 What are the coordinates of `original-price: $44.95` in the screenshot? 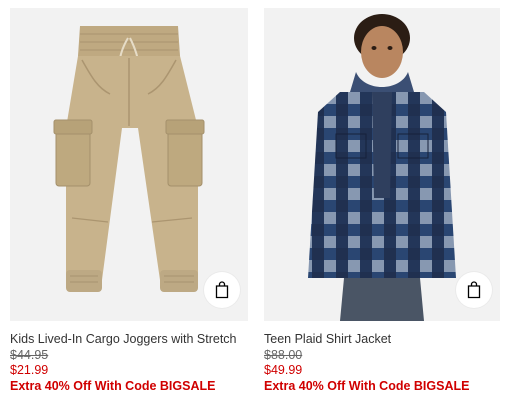 It's located at (29, 355).